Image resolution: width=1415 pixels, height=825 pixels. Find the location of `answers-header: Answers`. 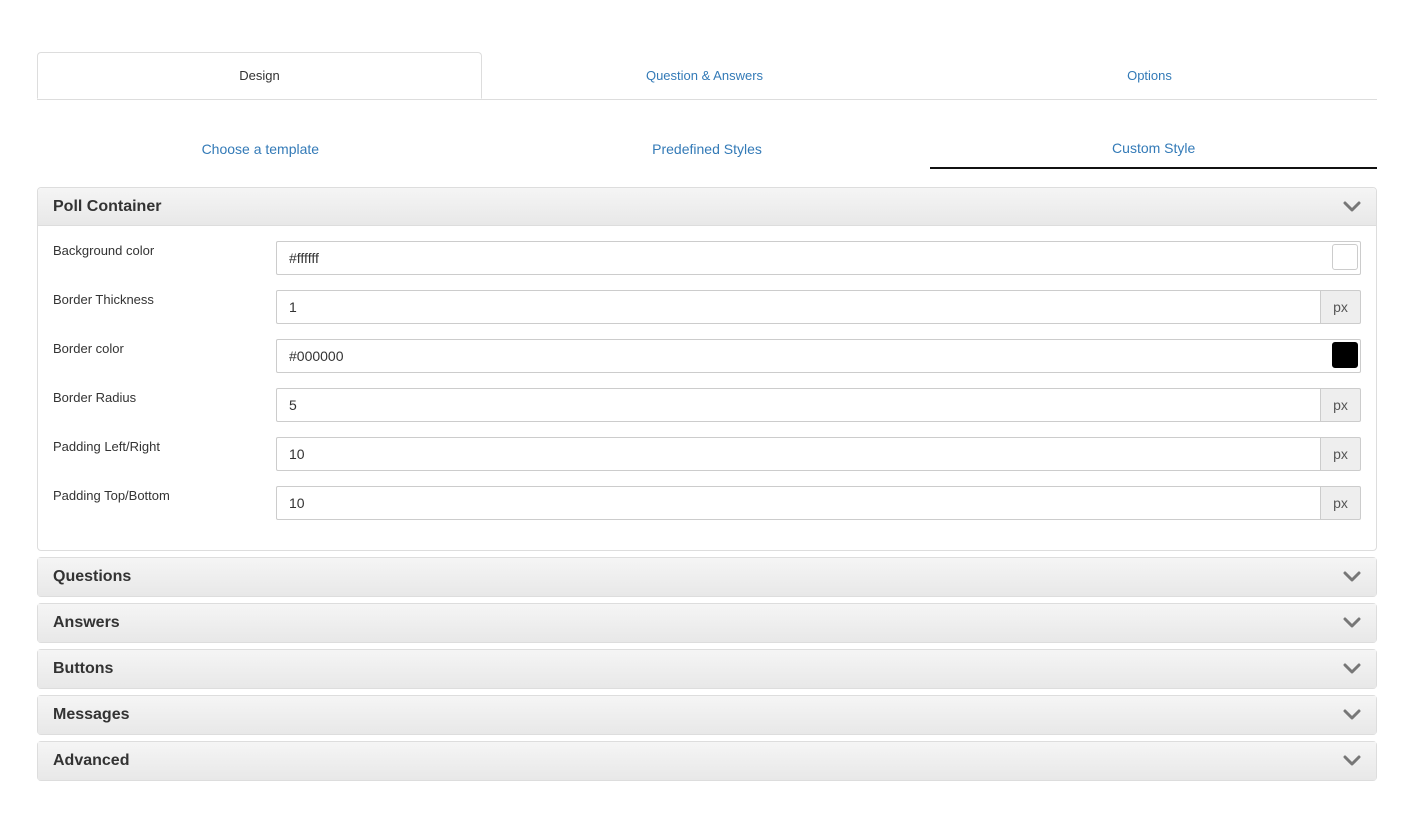

answers-header: Answers is located at coordinates (707, 623).